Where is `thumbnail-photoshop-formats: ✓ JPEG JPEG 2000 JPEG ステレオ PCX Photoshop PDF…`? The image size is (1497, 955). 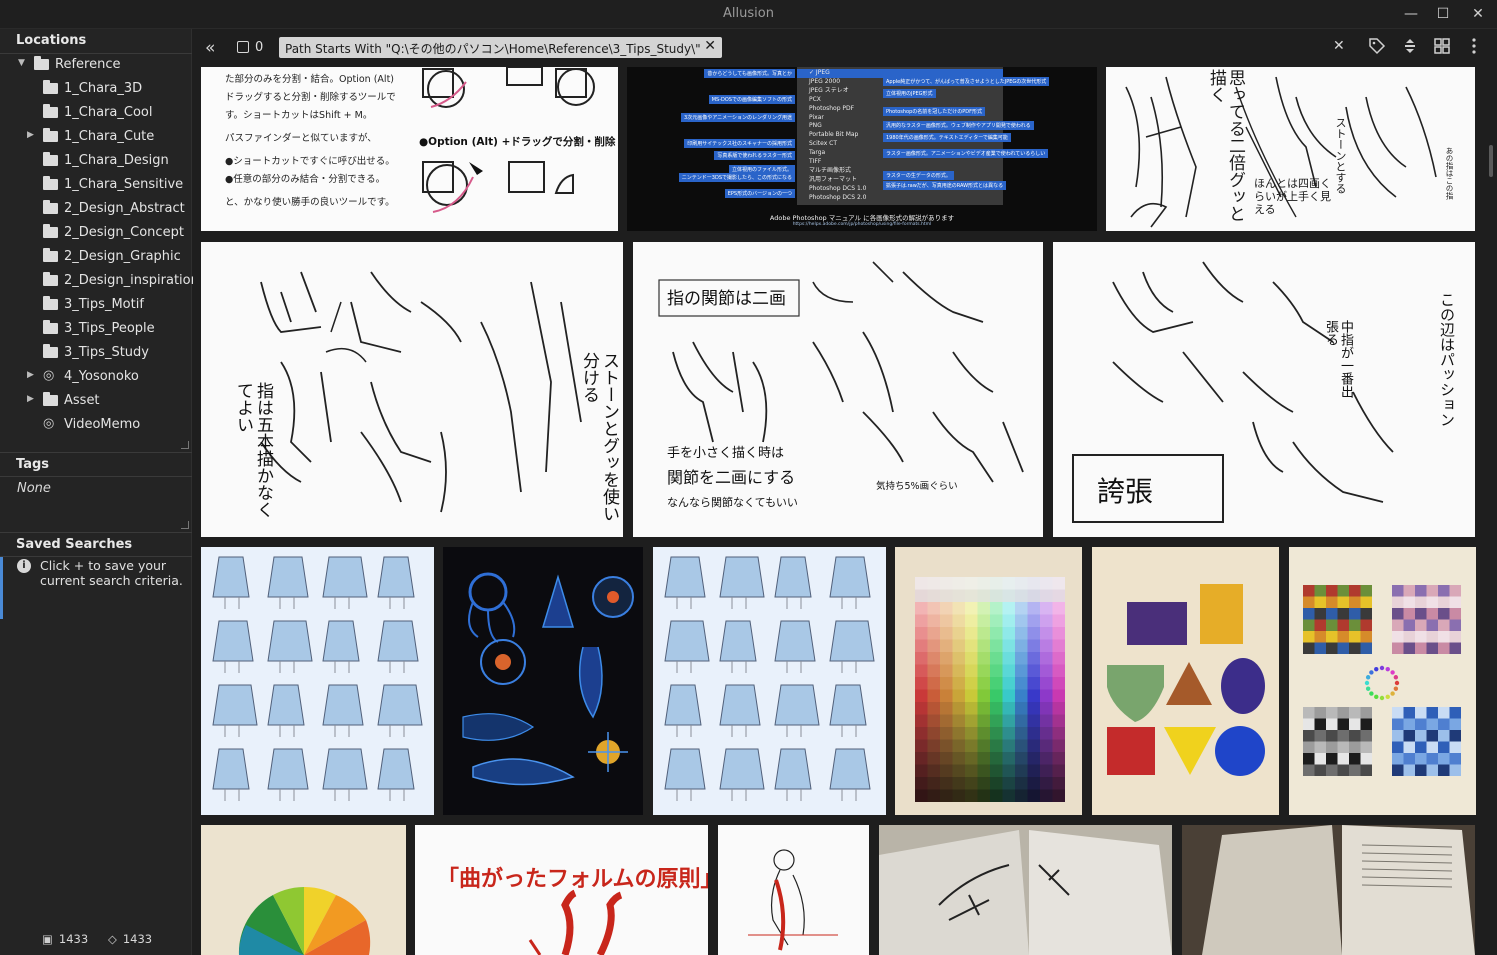 thumbnail-photoshop-formats: ✓ JPEG JPEG 2000 JPEG ステレオ PCX Photoshop PDF… is located at coordinates (862, 149).